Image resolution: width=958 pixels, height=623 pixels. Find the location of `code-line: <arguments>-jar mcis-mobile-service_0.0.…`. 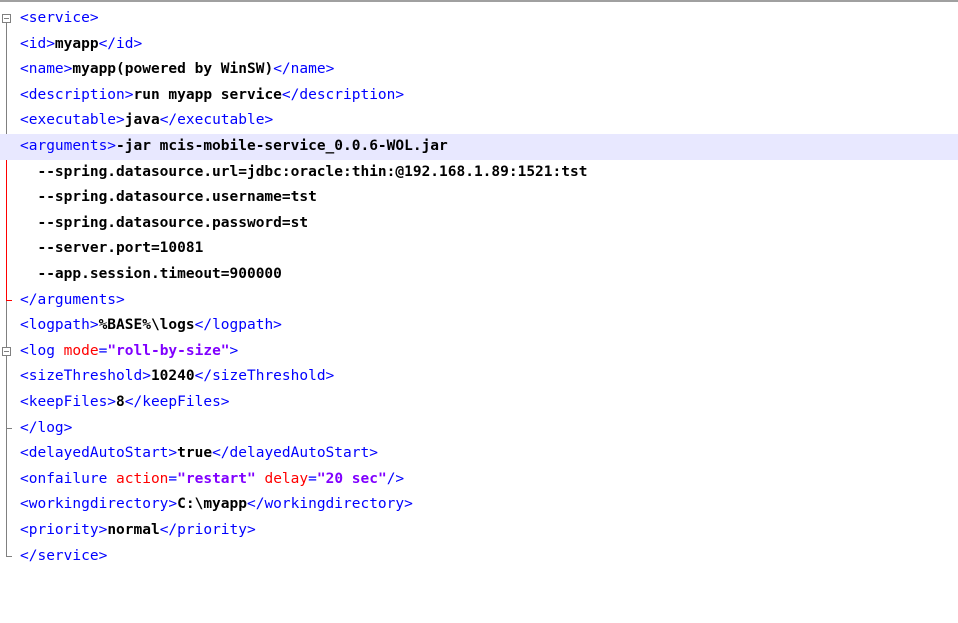

code-line: <arguments>-jar mcis-mobile-service_0.0.… is located at coordinates (479, 147).